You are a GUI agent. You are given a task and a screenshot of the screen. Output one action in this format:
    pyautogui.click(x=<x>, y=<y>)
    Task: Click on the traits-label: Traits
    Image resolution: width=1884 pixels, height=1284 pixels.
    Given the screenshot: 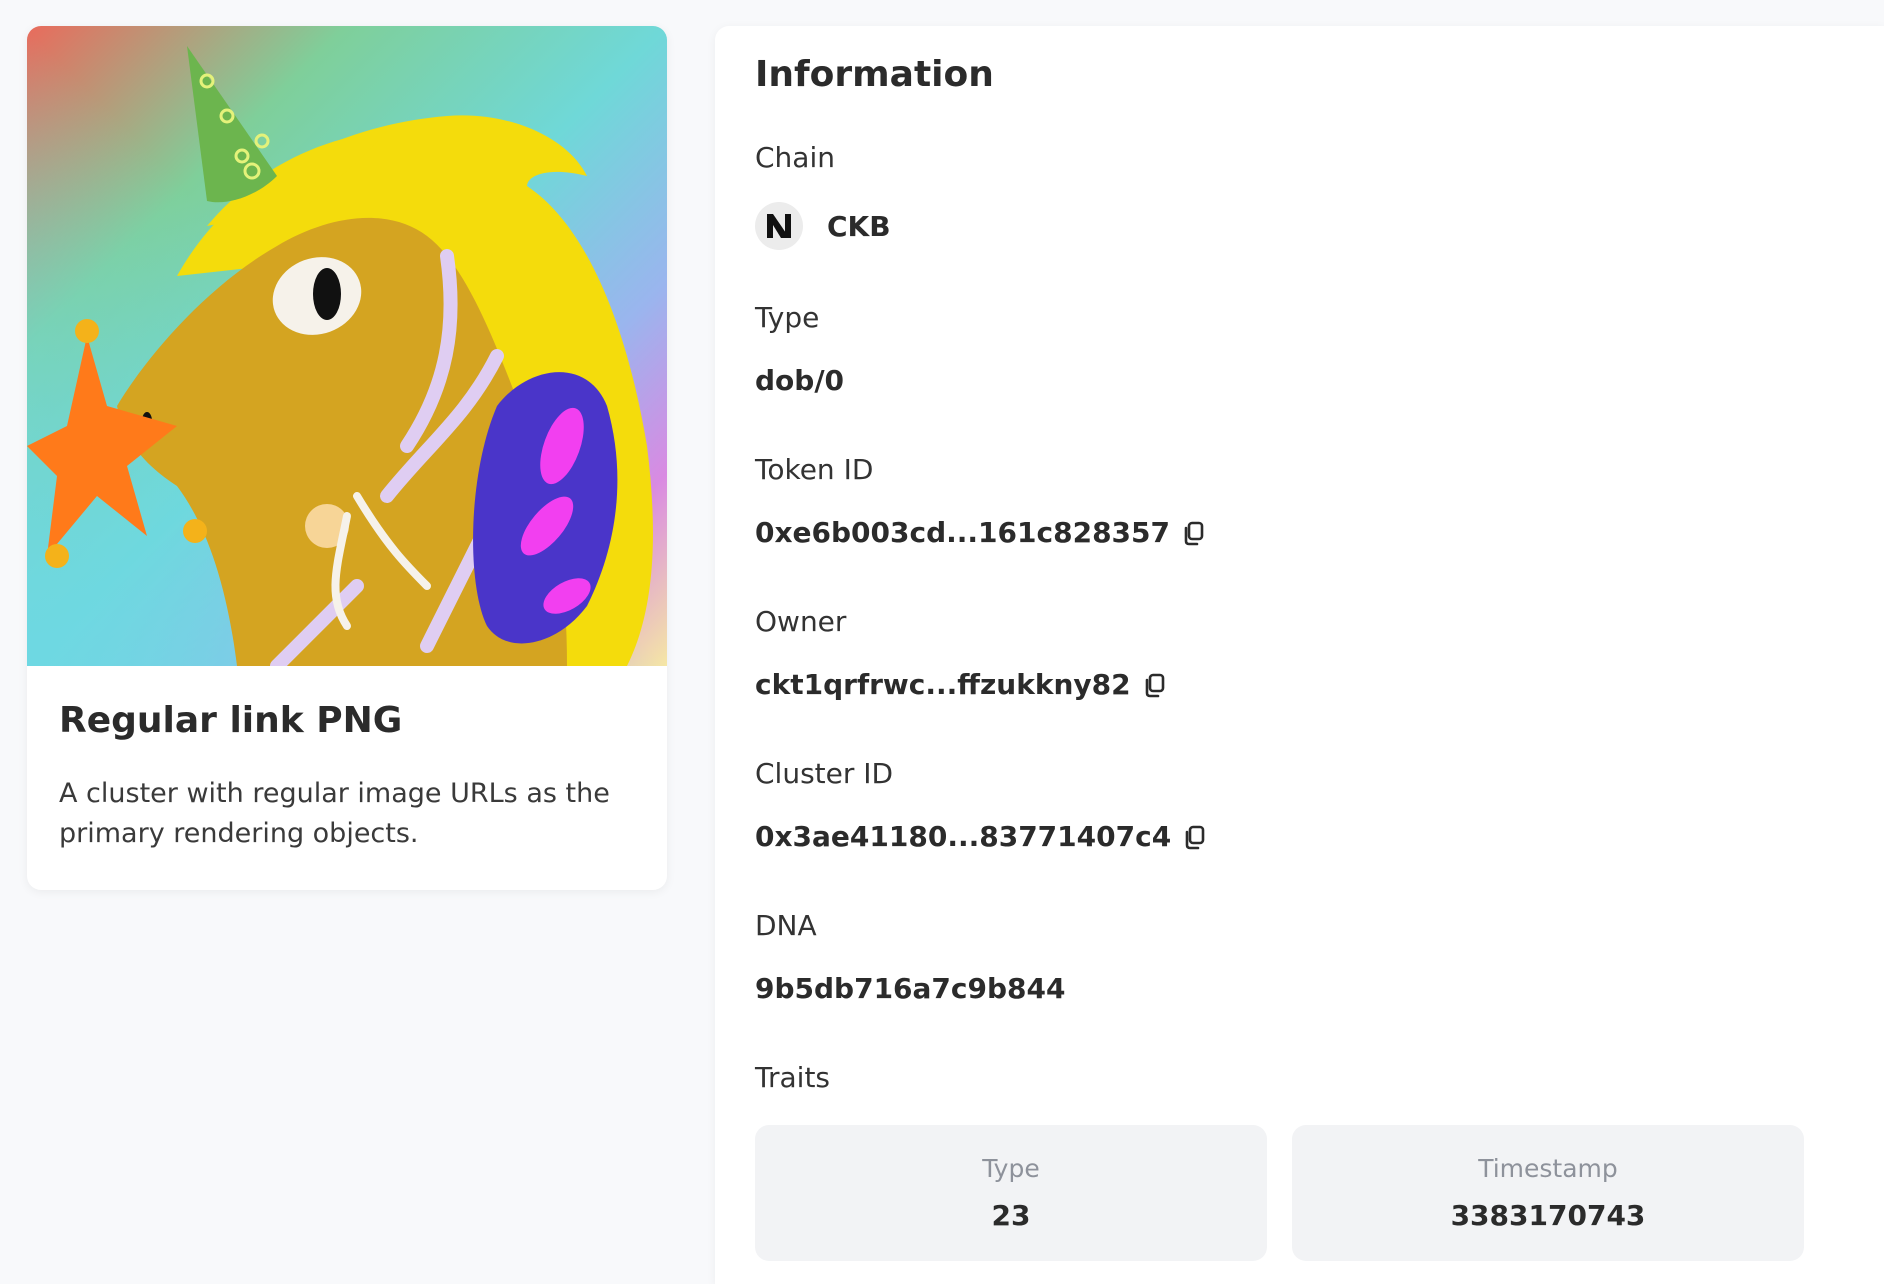 What is the action you would take?
    pyautogui.click(x=793, y=1077)
    